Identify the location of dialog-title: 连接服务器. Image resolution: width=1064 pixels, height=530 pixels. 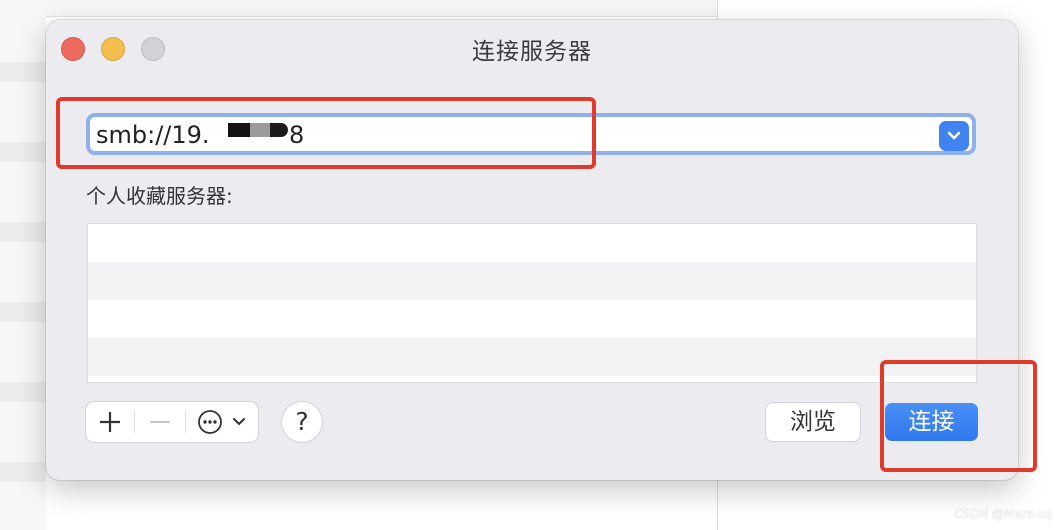
(532, 52).